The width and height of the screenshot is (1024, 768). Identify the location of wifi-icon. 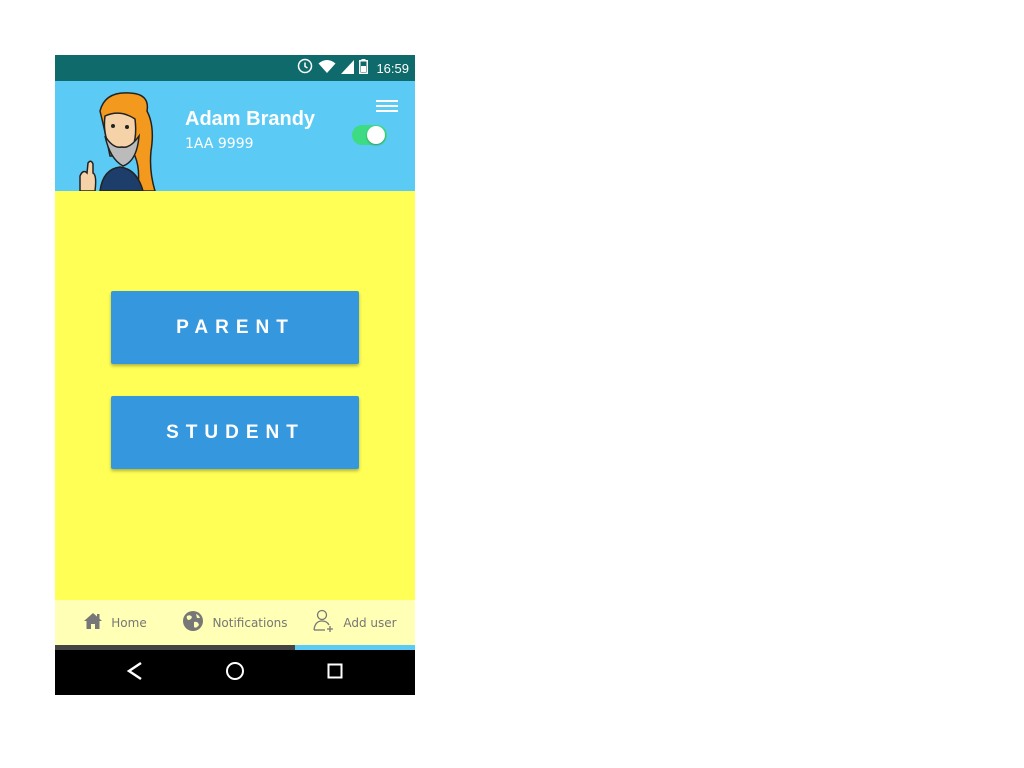
(327, 68).